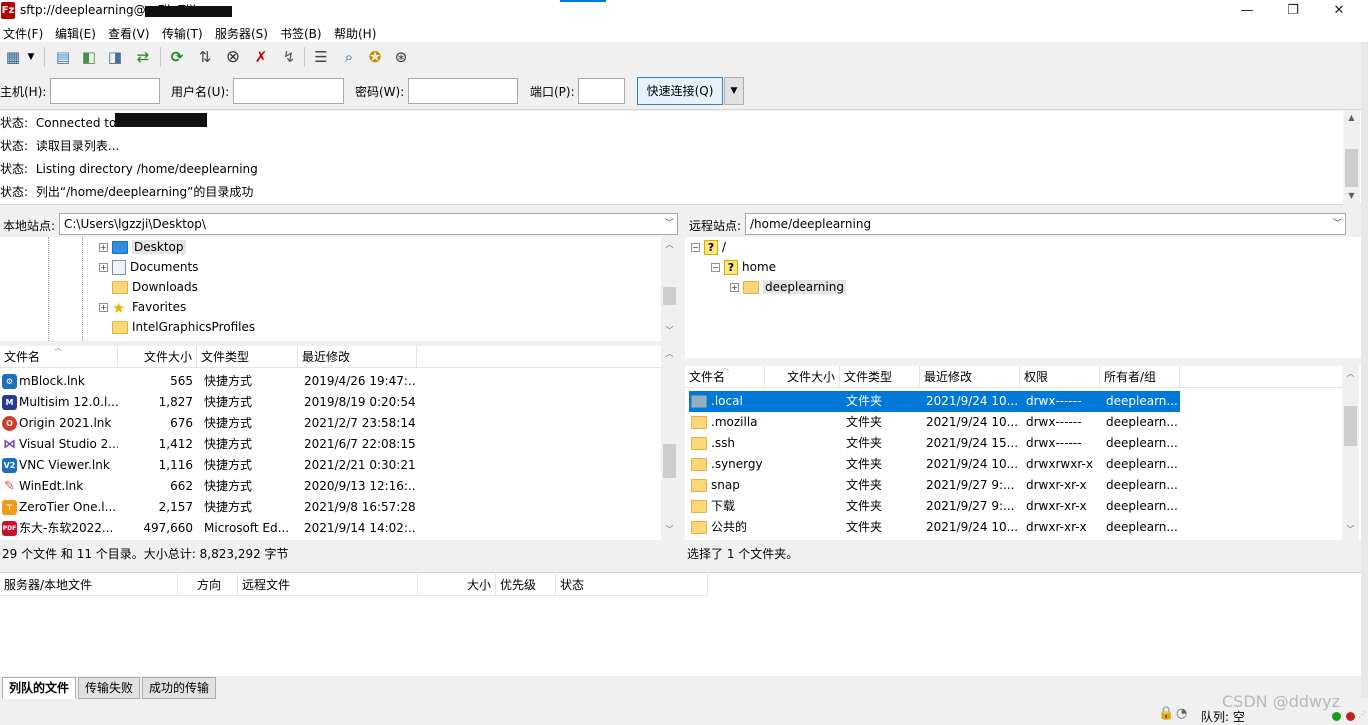 The height and width of the screenshot is (725, 1368). Describe the element at coordinates (321, 57) in the screenshot. I see `directory-filter-icon: ☰` at that location.